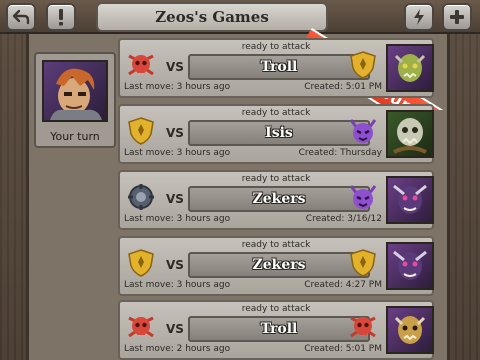 The width and height of the screenshot is (480, 360). What do you see at coordinates (75, 136) in the screenshot?
I see `your-turn-label: Your turn` at bounding box center [75, 136].